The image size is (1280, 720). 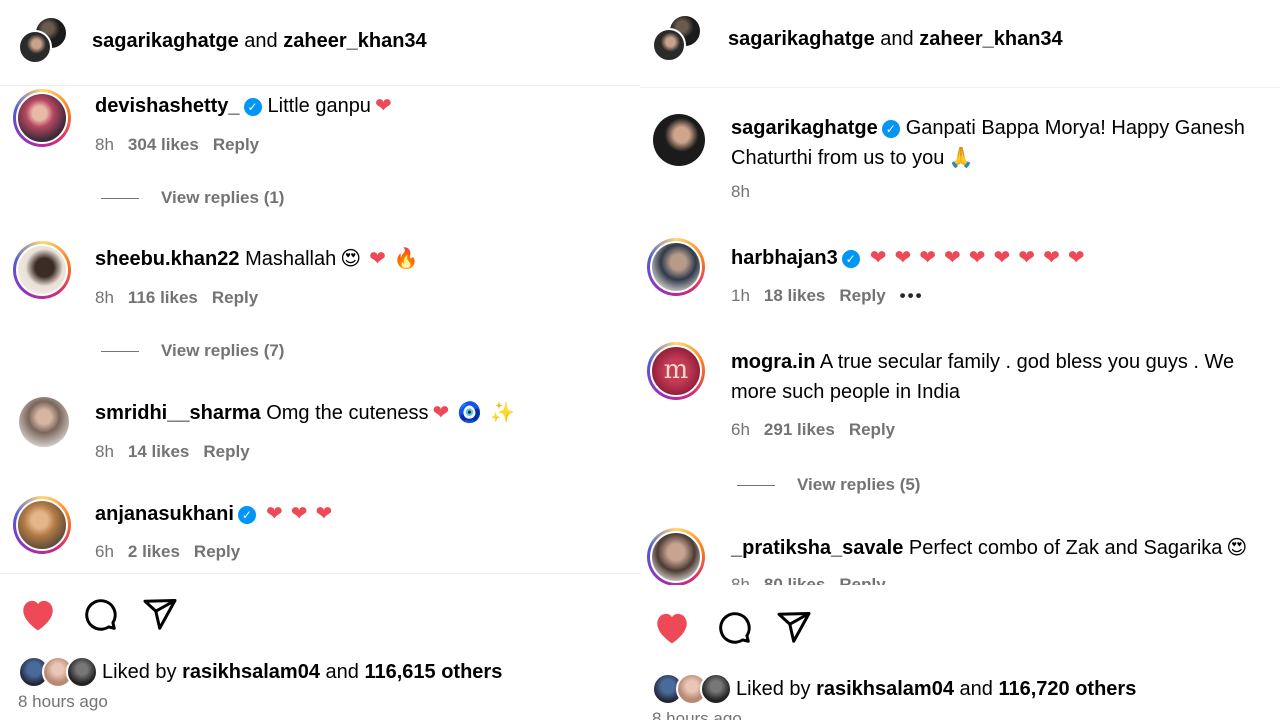 What do you see at coordinates (192, 198) in the screenshot?
I see `view-replies-button: View replies (1)` at bounding box center [192, 198].